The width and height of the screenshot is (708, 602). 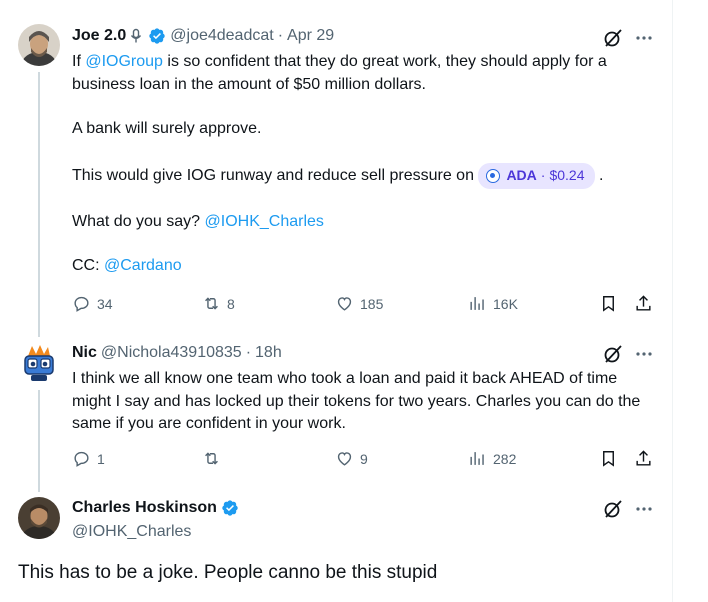 What do you see at coordinates (136, 35) in the screenshot?
I see `microphone-icon` at bounding box center [136, 35].